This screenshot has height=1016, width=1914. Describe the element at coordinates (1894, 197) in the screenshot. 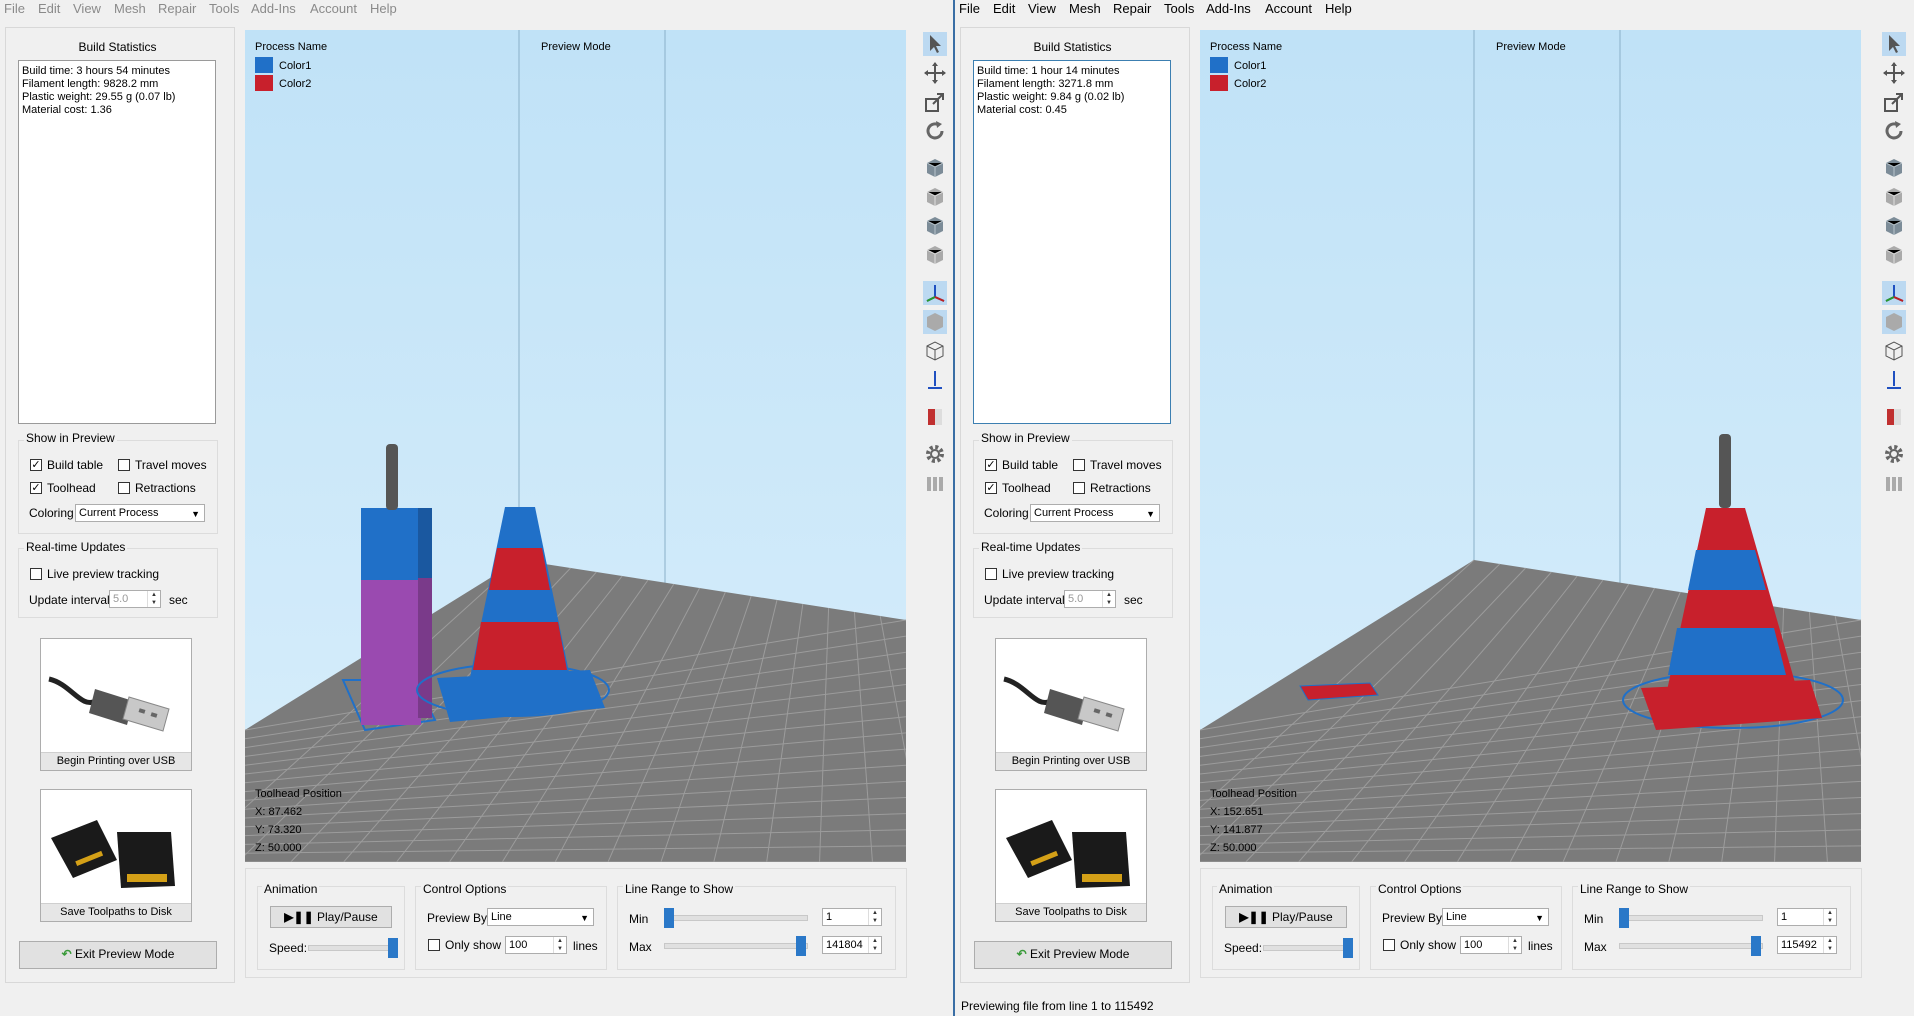

I see `view-front-icon` at that location.